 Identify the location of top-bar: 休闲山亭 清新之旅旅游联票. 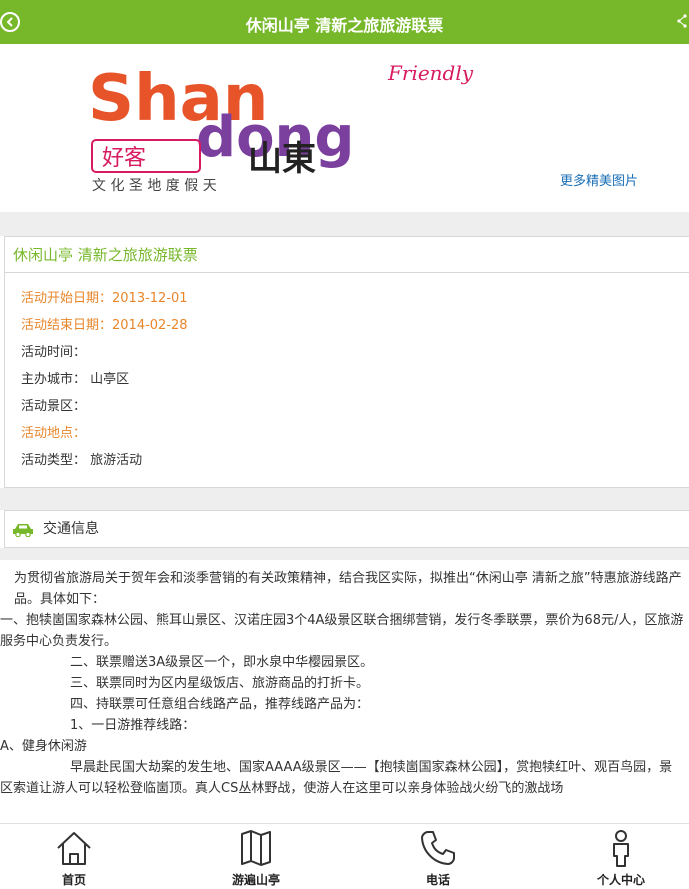
(344, 22).